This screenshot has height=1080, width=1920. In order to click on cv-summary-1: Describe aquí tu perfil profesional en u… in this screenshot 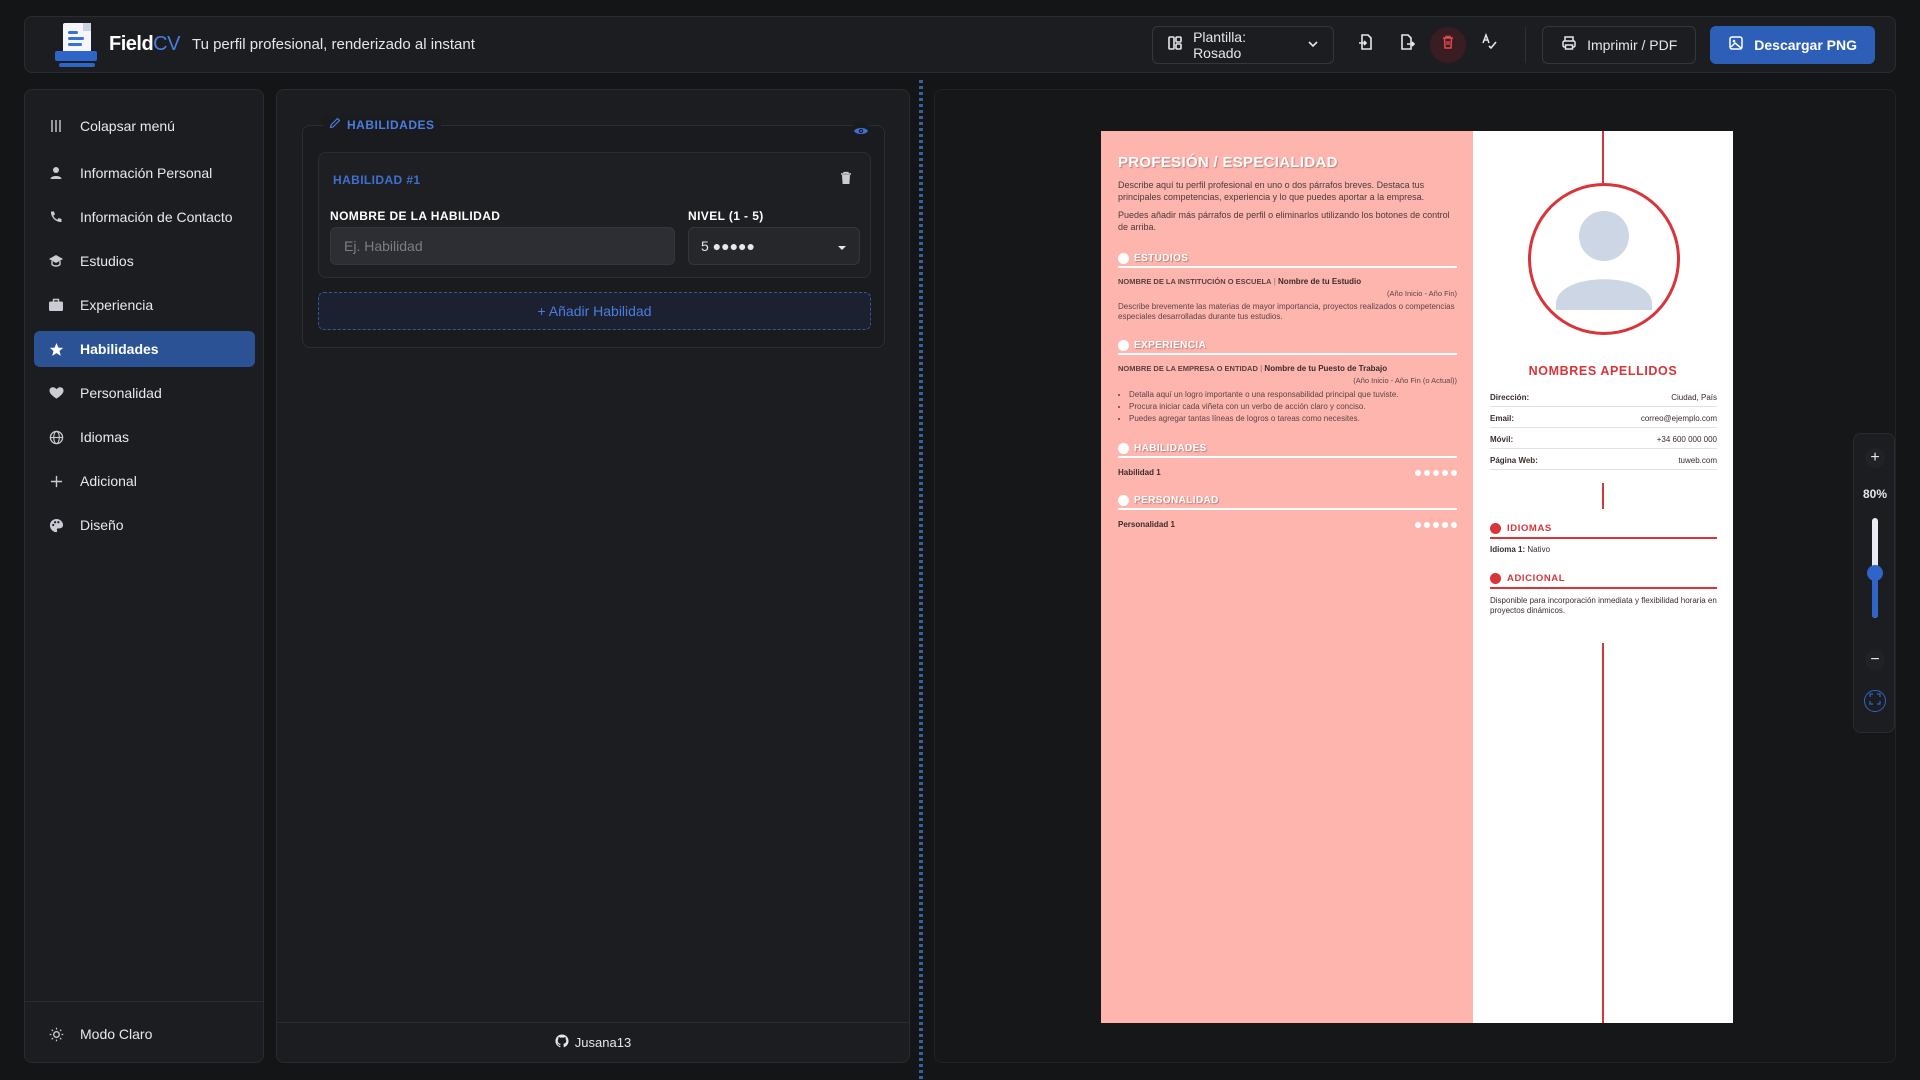, I will do `click(1271, 191)`.